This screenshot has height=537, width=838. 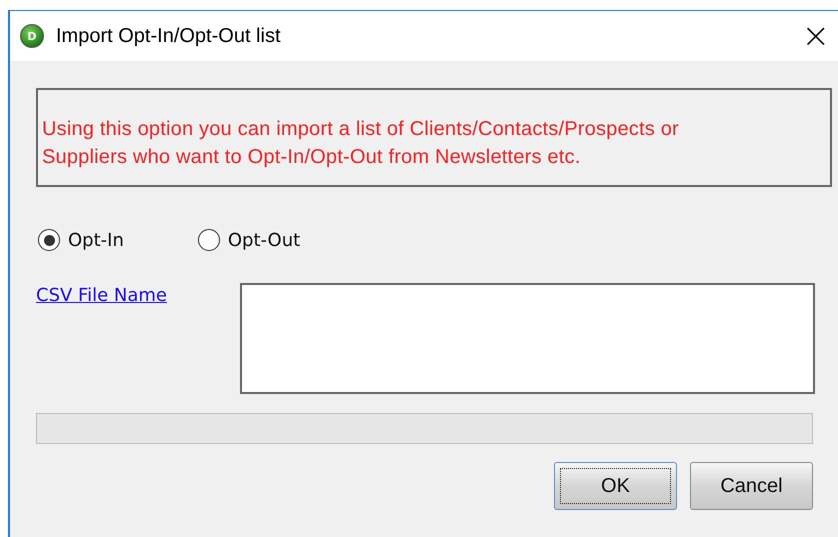 What do you see at coordinates (615, 486) in the screenshot?
I see `ok-button: OK` at bounding box center [615, 486].